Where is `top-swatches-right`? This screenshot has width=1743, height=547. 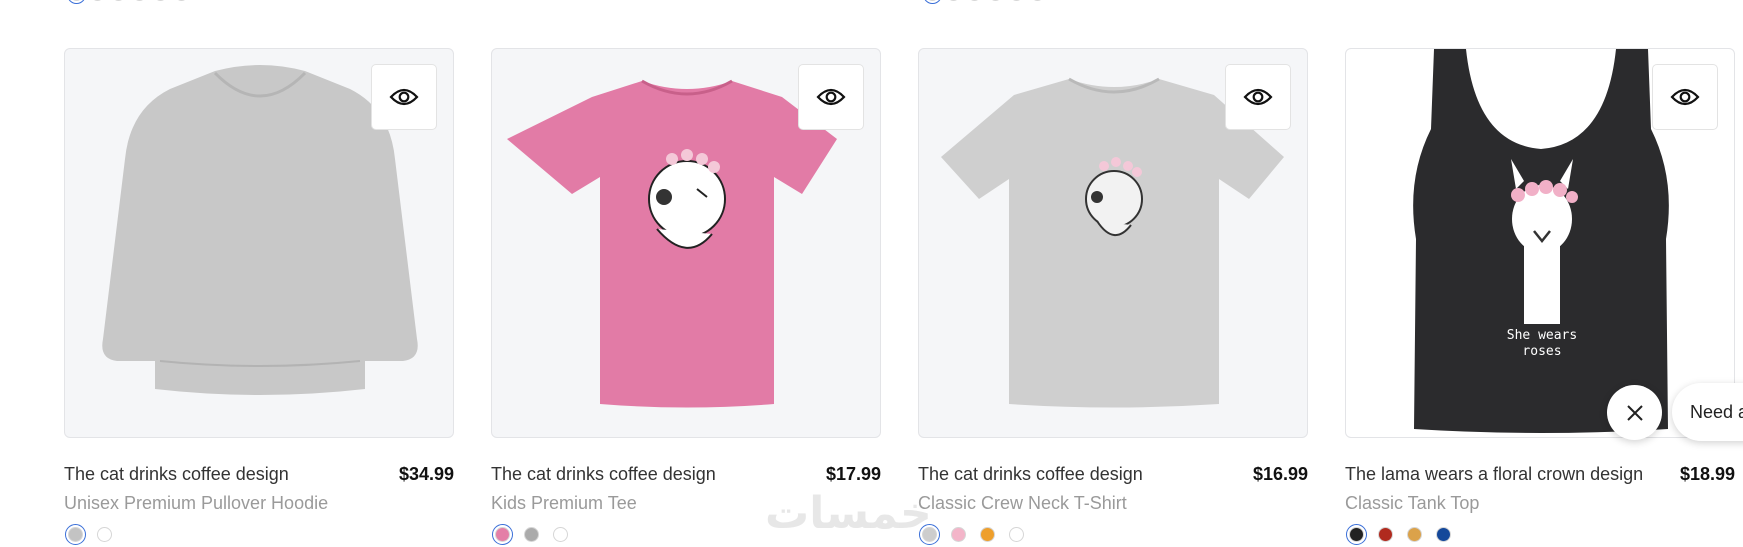
top-swatches-right is located at coordinates (983, 2).